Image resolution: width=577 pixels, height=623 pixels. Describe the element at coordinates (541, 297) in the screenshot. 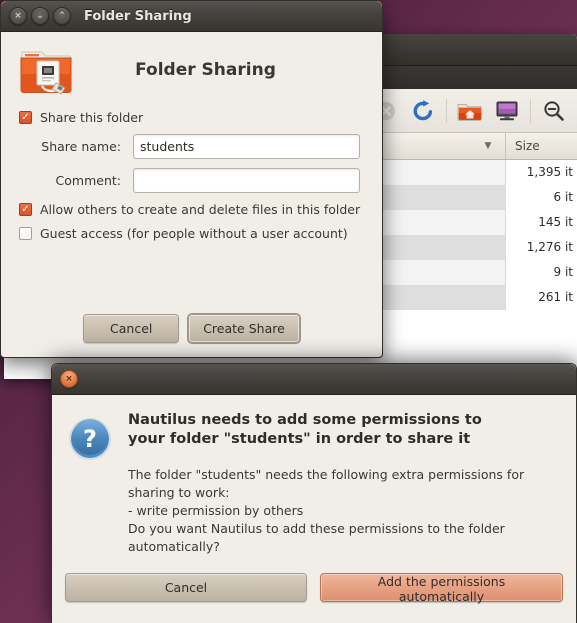

I see `file-size-cell: 261 it` at that location.